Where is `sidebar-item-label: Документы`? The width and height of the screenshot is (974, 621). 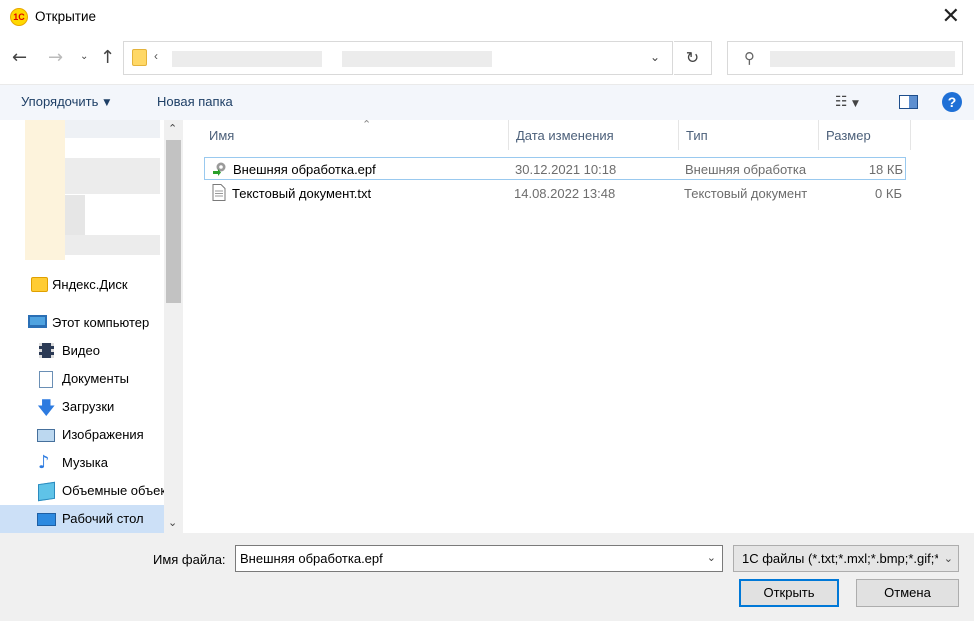
sidebar-item-label: Документы is located at coordinates (96, 378).